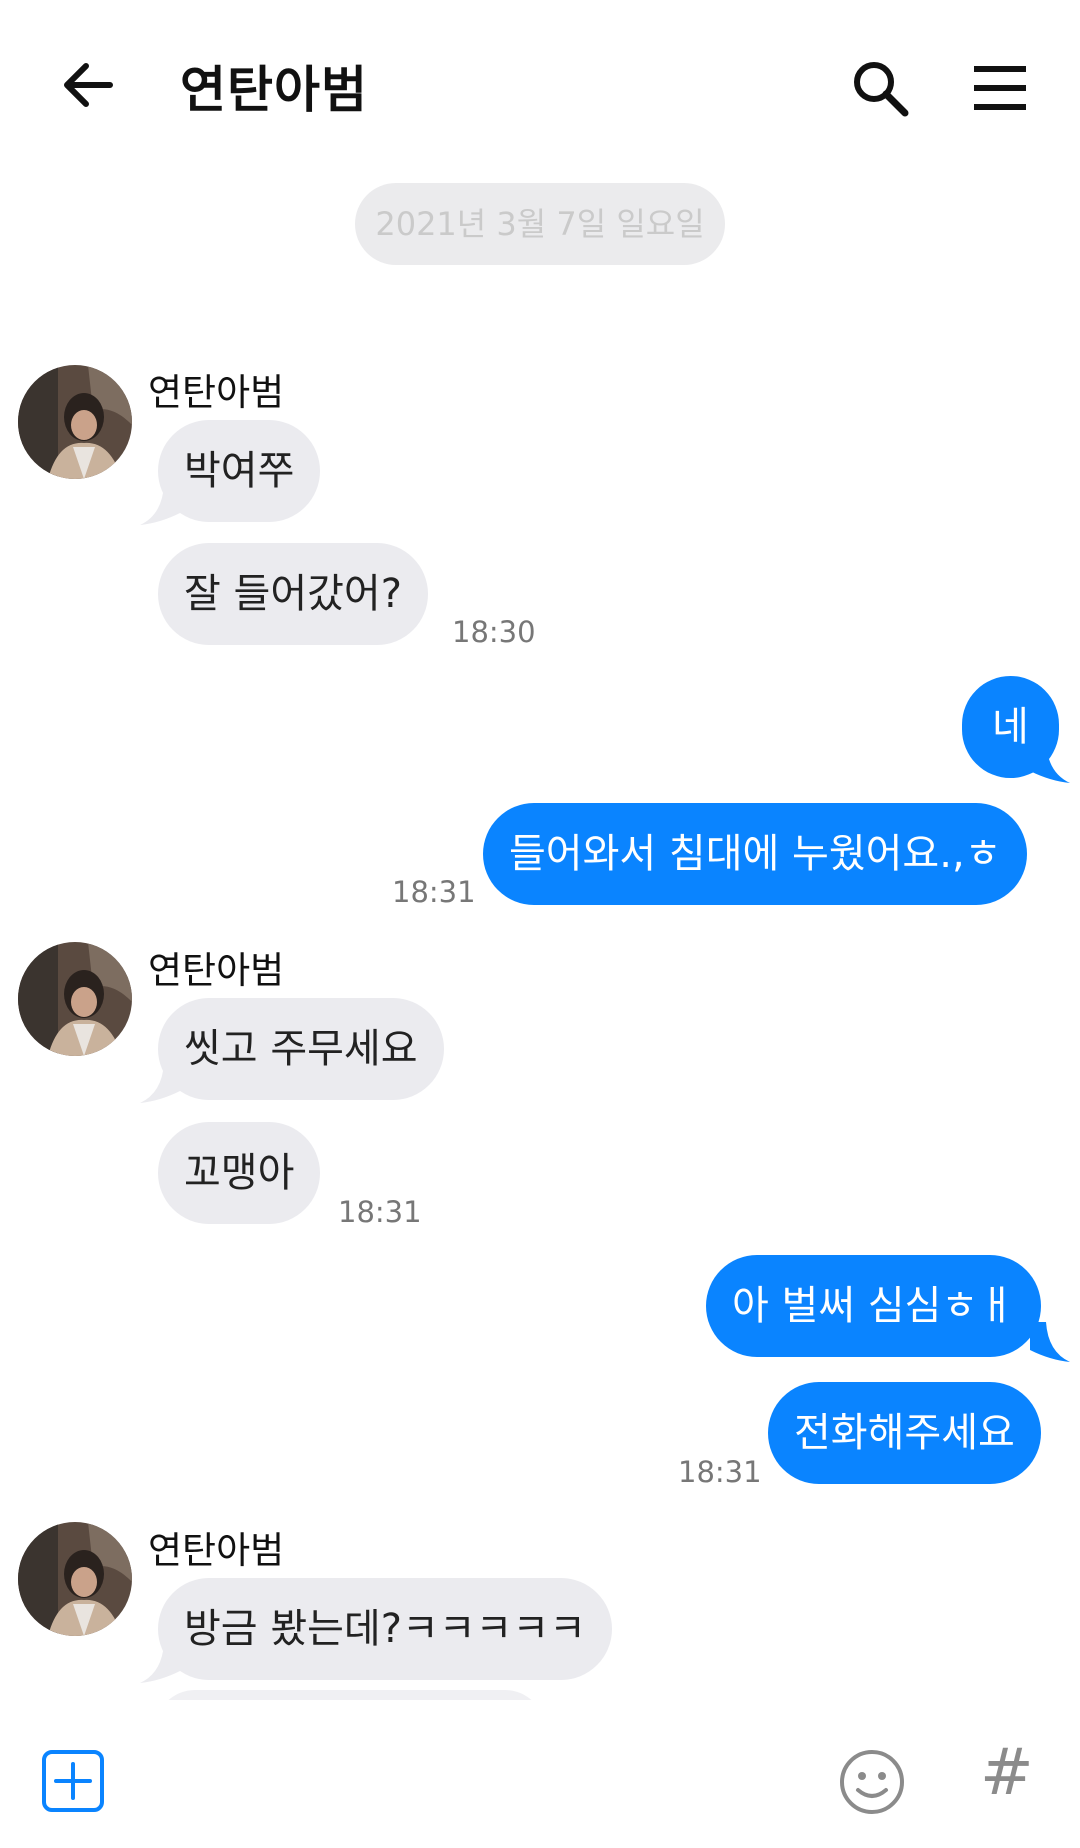 The width and height of the screenshot is (1080, 1848). Describe the element at coordinates (385, 1629) in the screenshot. I see `message-bubble: 방금 봤는데?ㅋㅋㅋㅋㅋ` at that location.